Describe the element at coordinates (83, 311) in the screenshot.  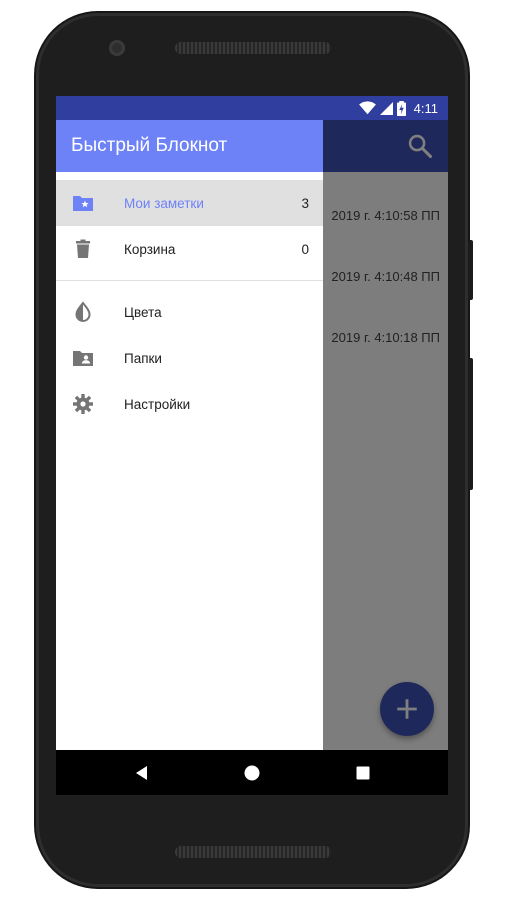
I see `color-drop-icon` at that location.